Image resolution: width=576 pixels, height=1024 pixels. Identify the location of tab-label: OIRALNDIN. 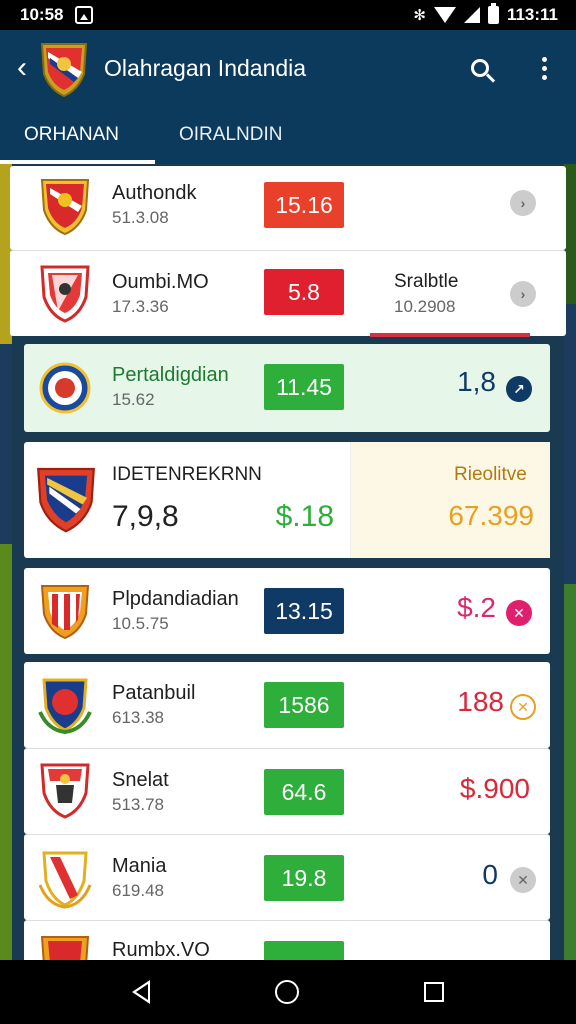
(231, 134).